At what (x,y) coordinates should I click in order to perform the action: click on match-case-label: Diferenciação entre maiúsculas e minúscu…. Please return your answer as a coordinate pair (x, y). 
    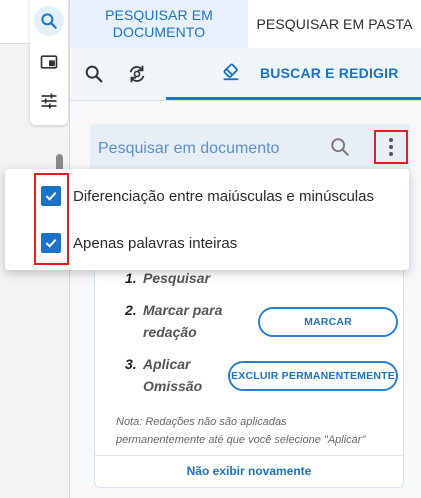
    Looking at the image, I should click on (223, 196).